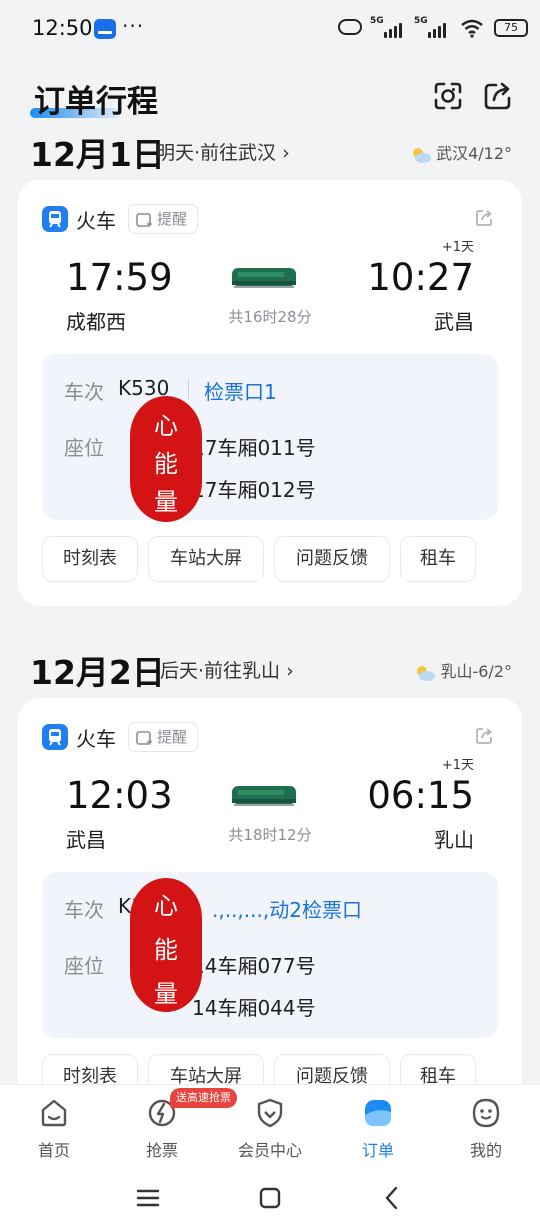  I want to click on weather-text: 乳山-6/2°, so click(476, 671).